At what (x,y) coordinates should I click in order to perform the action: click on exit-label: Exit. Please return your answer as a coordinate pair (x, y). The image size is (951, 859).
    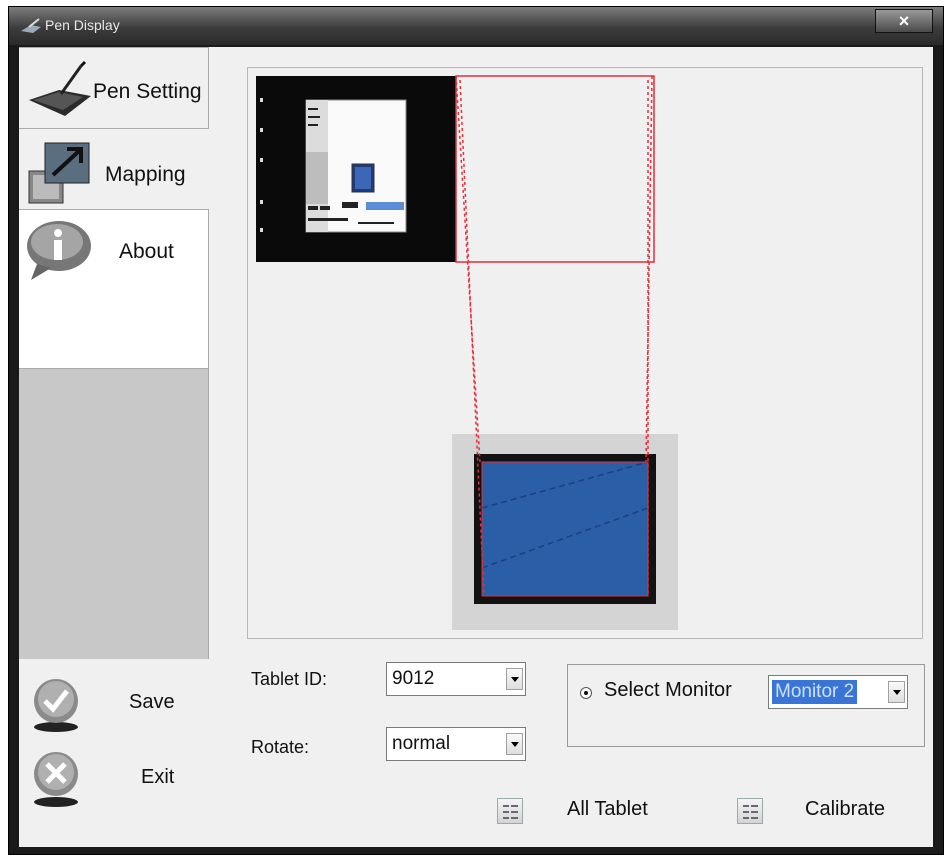
    Looking at the image, I should click on (158, 777).